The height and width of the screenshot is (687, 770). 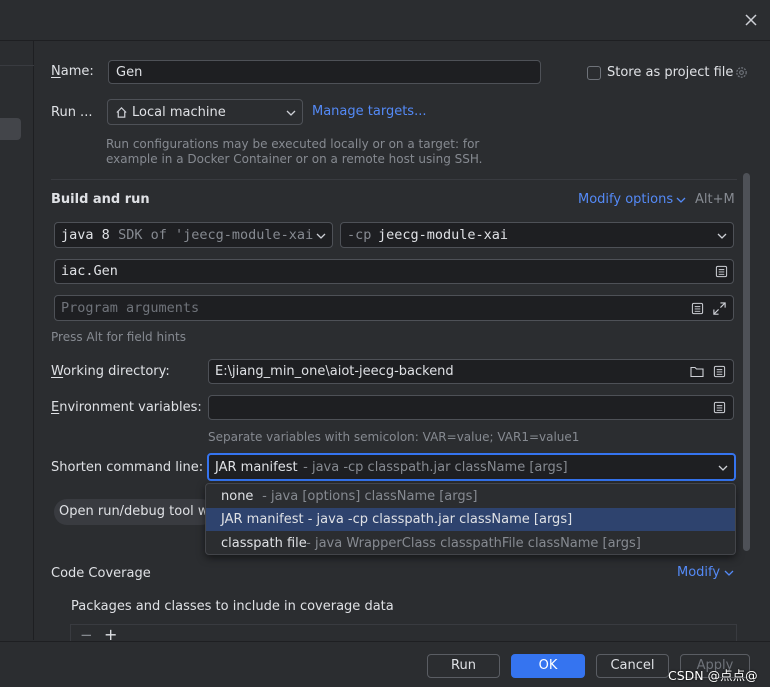 What do you see at coordinates (359, 235) in the screenshot?
I see `cp-prefix: -cp` at bounding box center [359, 235].